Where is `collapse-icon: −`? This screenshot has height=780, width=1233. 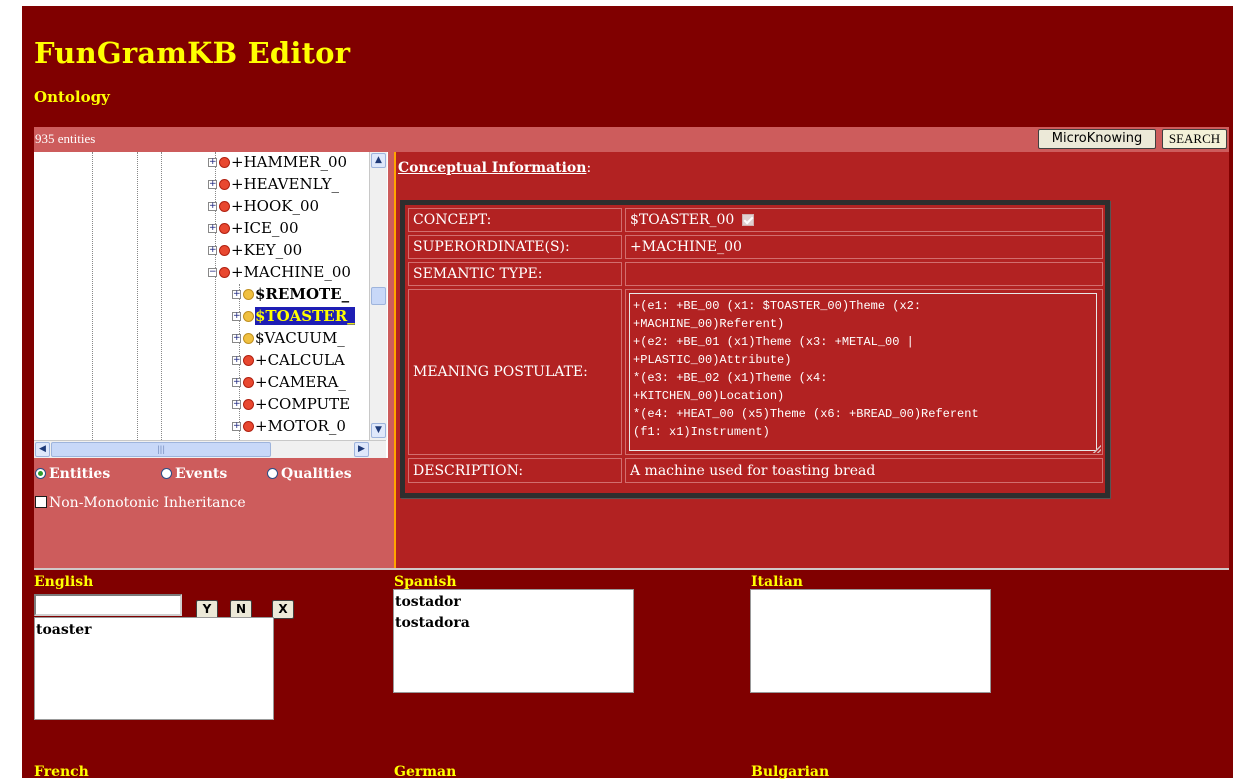
collapse-icon: − is located at coordinates (212, 272).